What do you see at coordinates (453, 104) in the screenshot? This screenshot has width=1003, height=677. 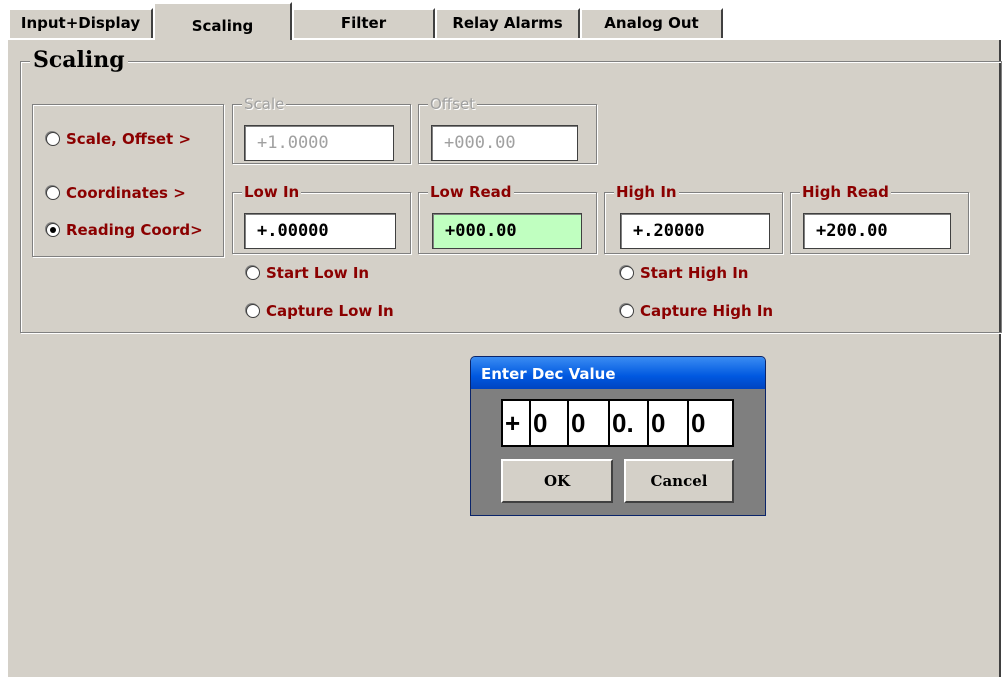 I see `offset-label: Offset` at bounding box center [453, 104].